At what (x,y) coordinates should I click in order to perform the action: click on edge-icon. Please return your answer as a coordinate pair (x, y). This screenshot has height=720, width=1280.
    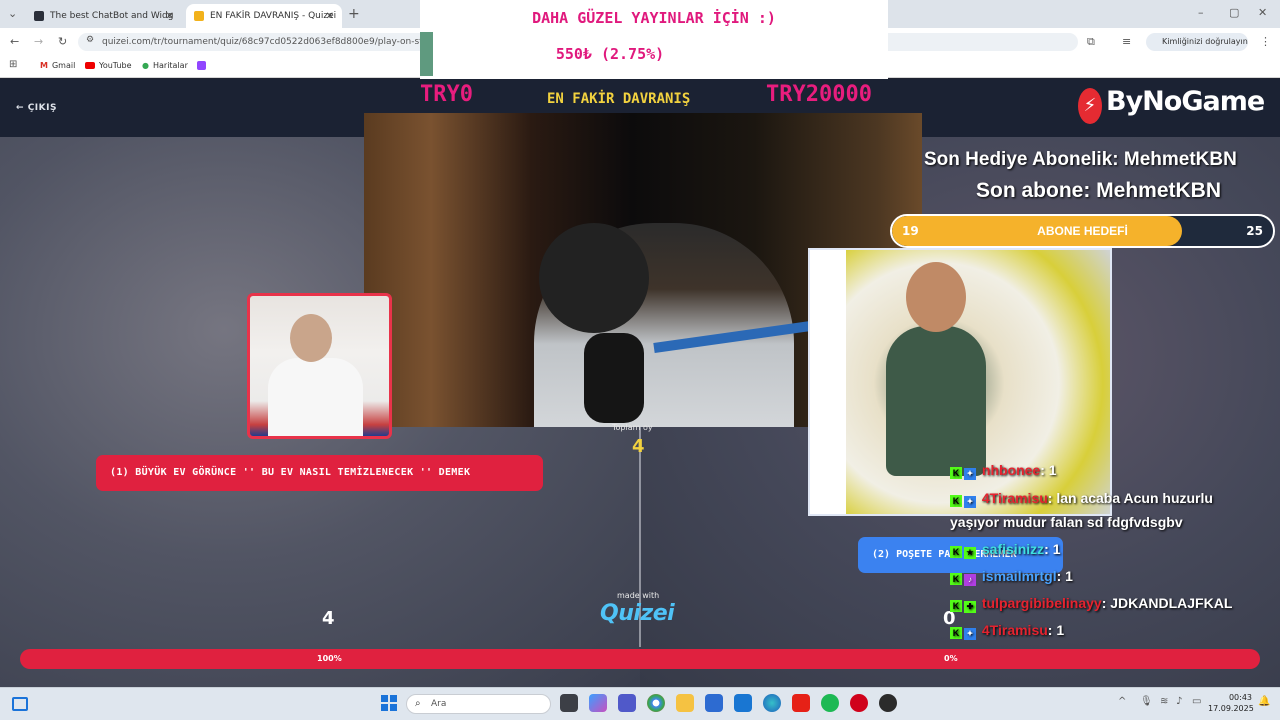
    Looking at the image, I should click on (772, 703).